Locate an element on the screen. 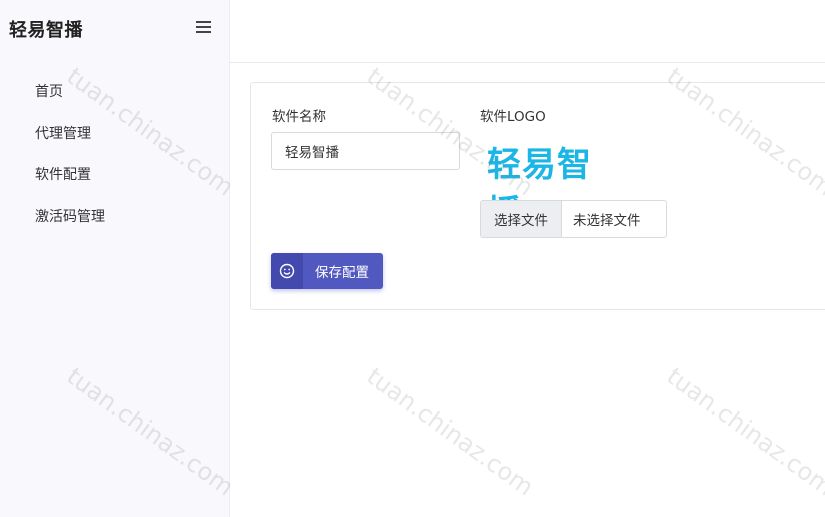 The width and height of the screenshot is (825, 517). save-config-button: 保存配置 is located at coordinates (327, 271).